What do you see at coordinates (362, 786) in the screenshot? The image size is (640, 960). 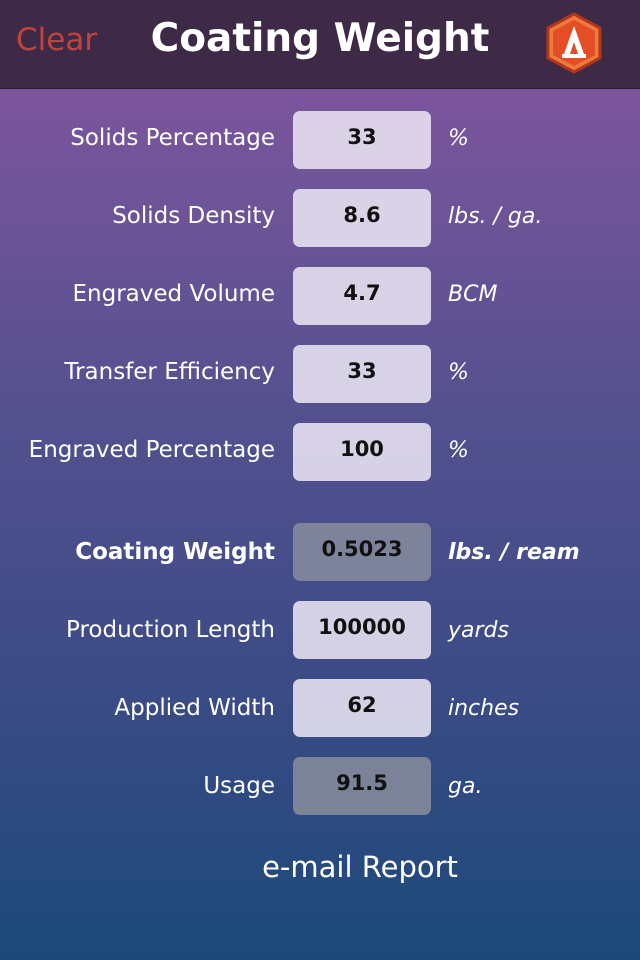 I see `usage-result: 91.5` at bounding box center [362, 786].